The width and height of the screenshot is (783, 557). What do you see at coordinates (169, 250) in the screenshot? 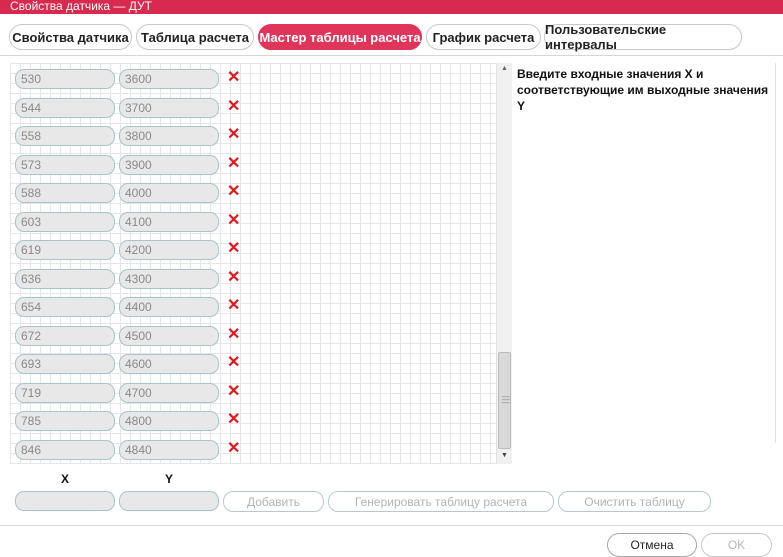
I see `y-value-input: 4200` at bounding box center [169, 250].